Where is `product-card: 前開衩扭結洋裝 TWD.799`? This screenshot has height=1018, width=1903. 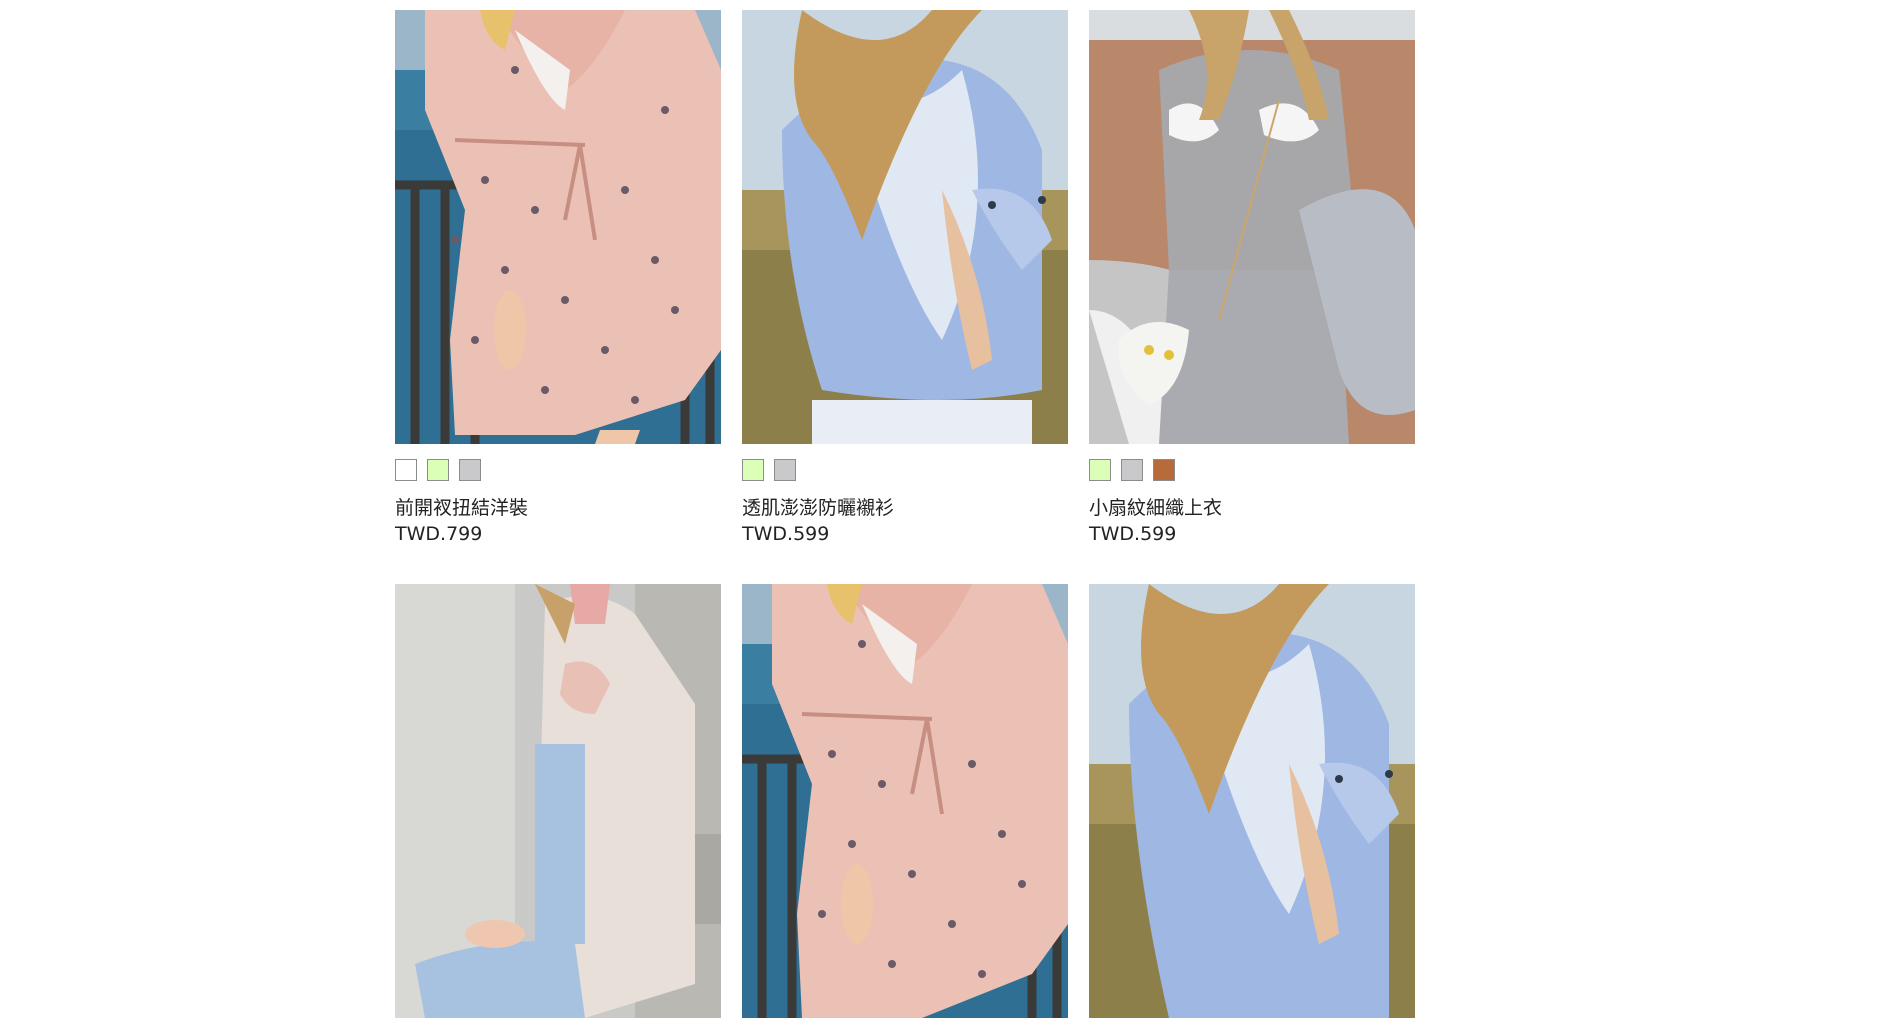 product-card: 前開衩扭結洋裝 TWD.799 is located at coordinates (558, 278).